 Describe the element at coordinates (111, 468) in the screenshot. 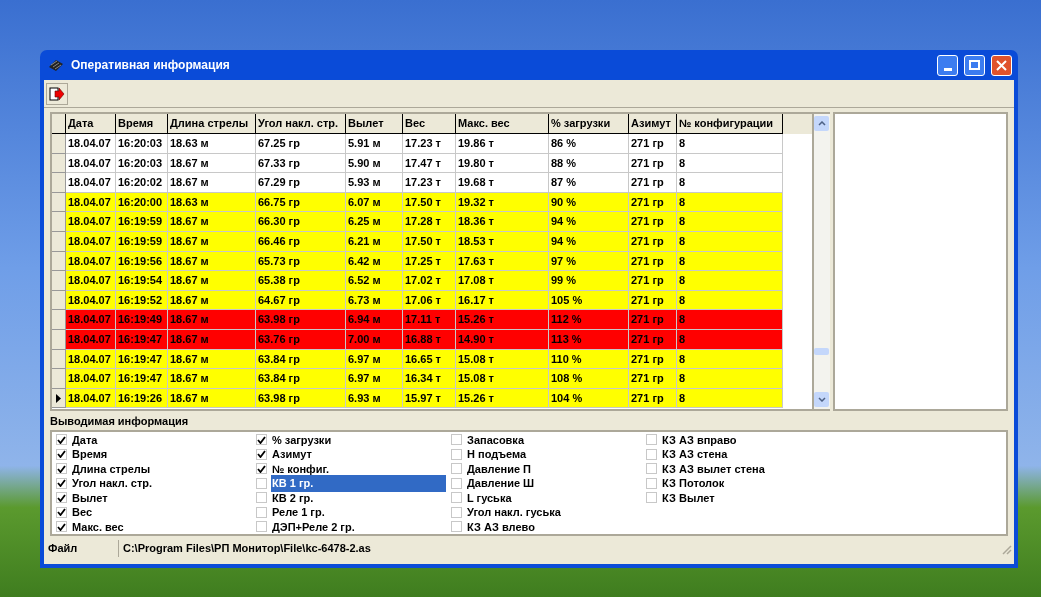

I see `checkbox-label: Длина стрелы` at that location.